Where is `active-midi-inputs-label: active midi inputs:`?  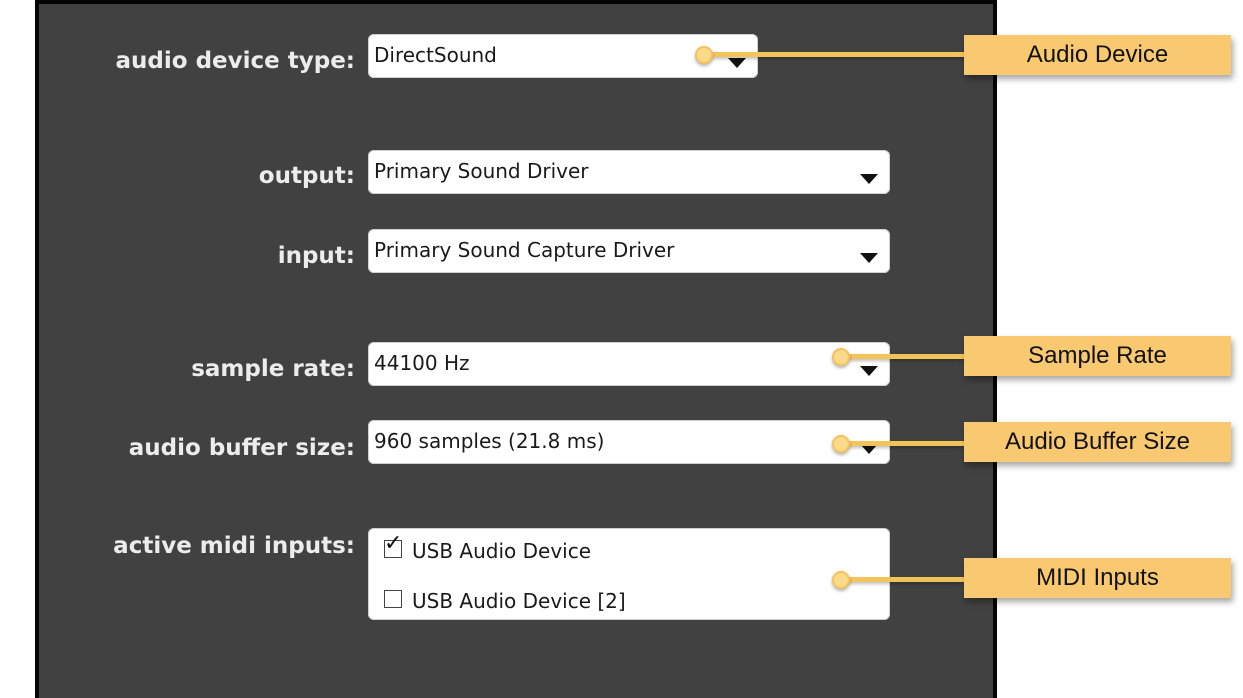
active-midi-inputs-label: active midi inputs: is located at coordinates (234, 546).